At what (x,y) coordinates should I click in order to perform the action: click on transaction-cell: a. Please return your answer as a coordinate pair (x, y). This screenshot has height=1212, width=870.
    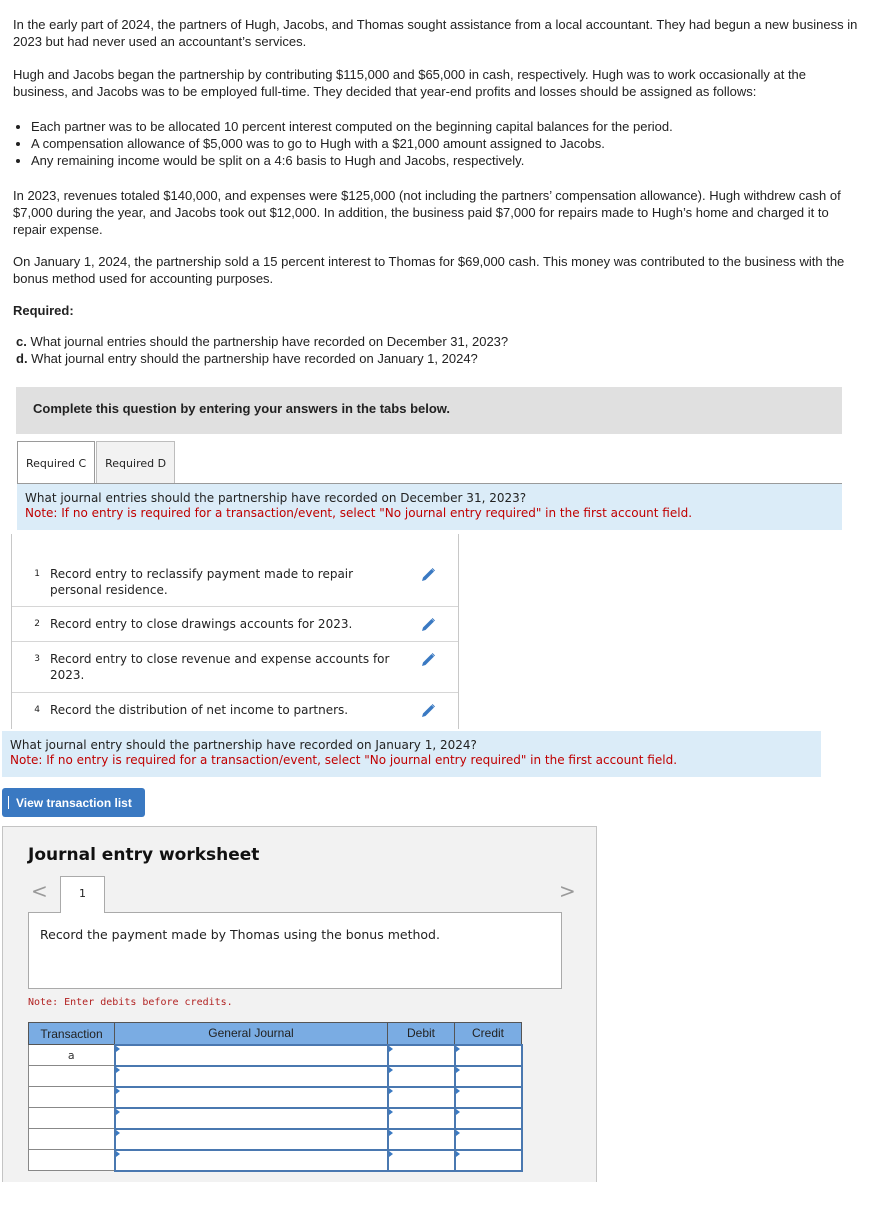
    Looking at the image, I should click on (71, 1055).